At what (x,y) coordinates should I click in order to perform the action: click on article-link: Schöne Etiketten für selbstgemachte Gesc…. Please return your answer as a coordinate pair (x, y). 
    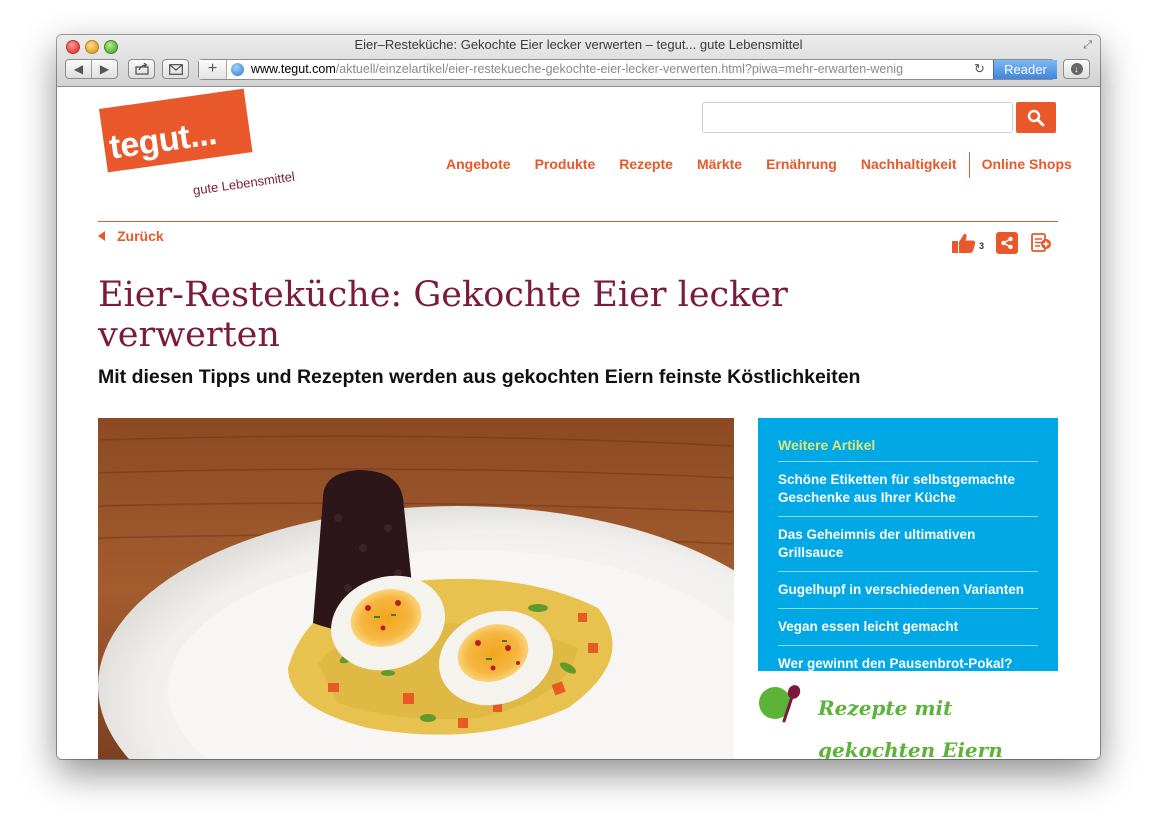
    Looking at the image, I should click on (908, 488).